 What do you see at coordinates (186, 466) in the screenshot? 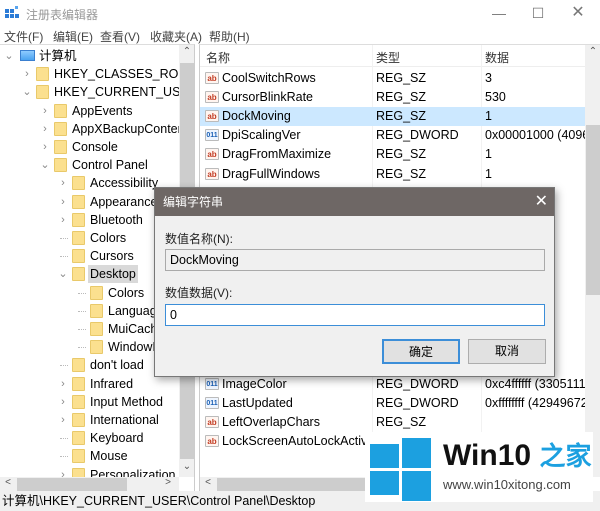
I see `scroll-down-icon: ⌄` at bounding box center [186, 466].